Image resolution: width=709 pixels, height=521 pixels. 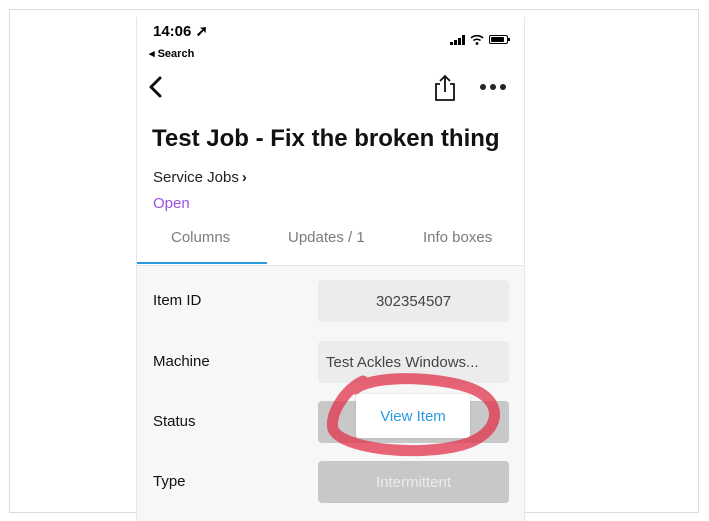 I want to click on tab-info-boxes: Info boxes, so click(x=457, y=237).